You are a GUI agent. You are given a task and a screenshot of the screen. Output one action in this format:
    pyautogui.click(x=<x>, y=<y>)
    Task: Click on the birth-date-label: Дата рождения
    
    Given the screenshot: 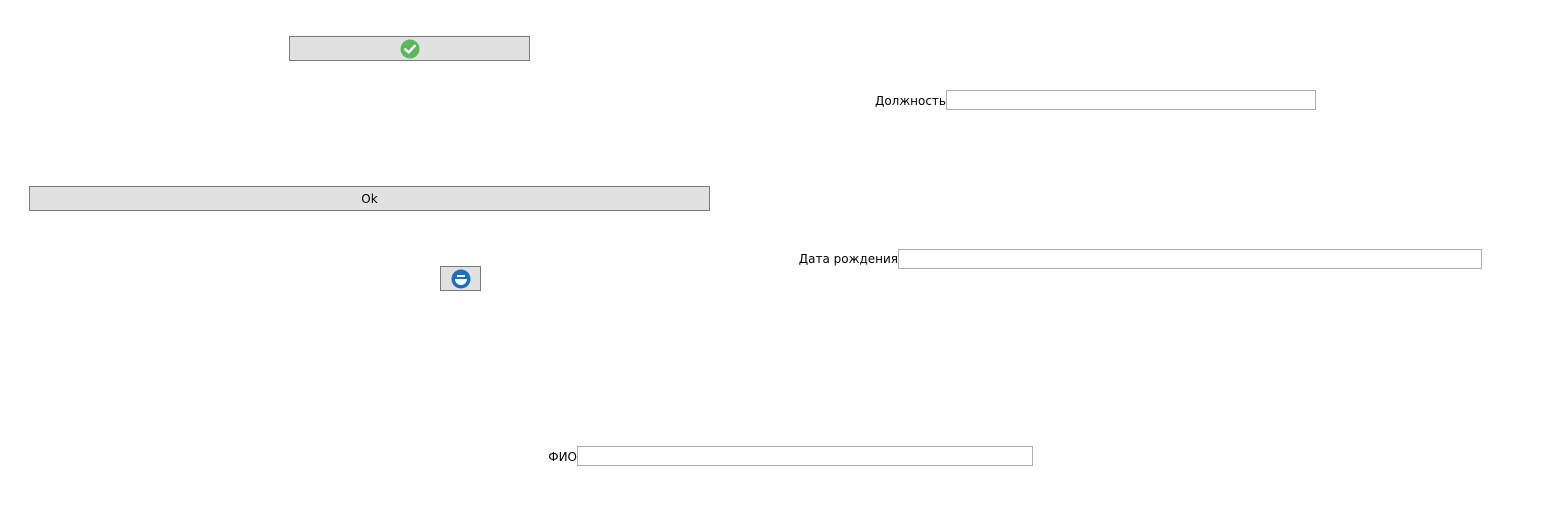 What is the action you would take?
    pyautogui.click(x=848, y=259)
    